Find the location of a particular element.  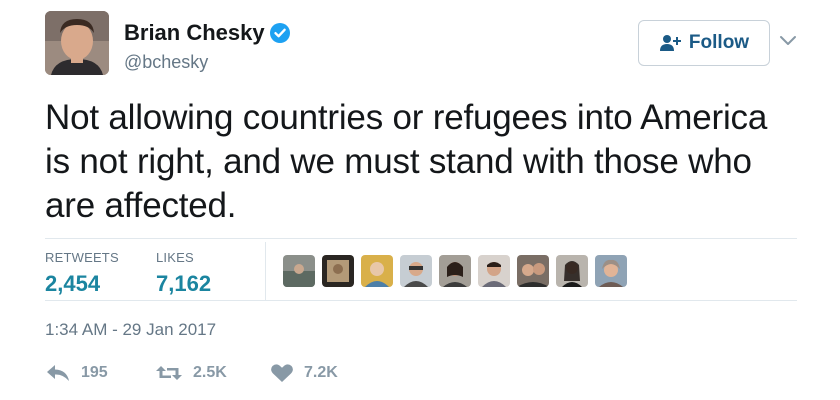

verified-badge-icon is located at coordinates (280, 33).